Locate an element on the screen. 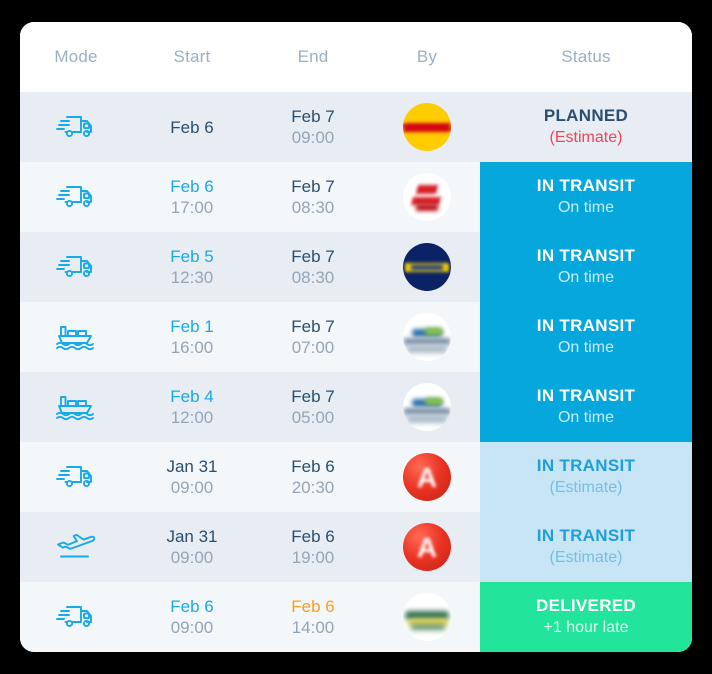  cell-start: Feb 5 12:30 is located at coordinates (192, 267).